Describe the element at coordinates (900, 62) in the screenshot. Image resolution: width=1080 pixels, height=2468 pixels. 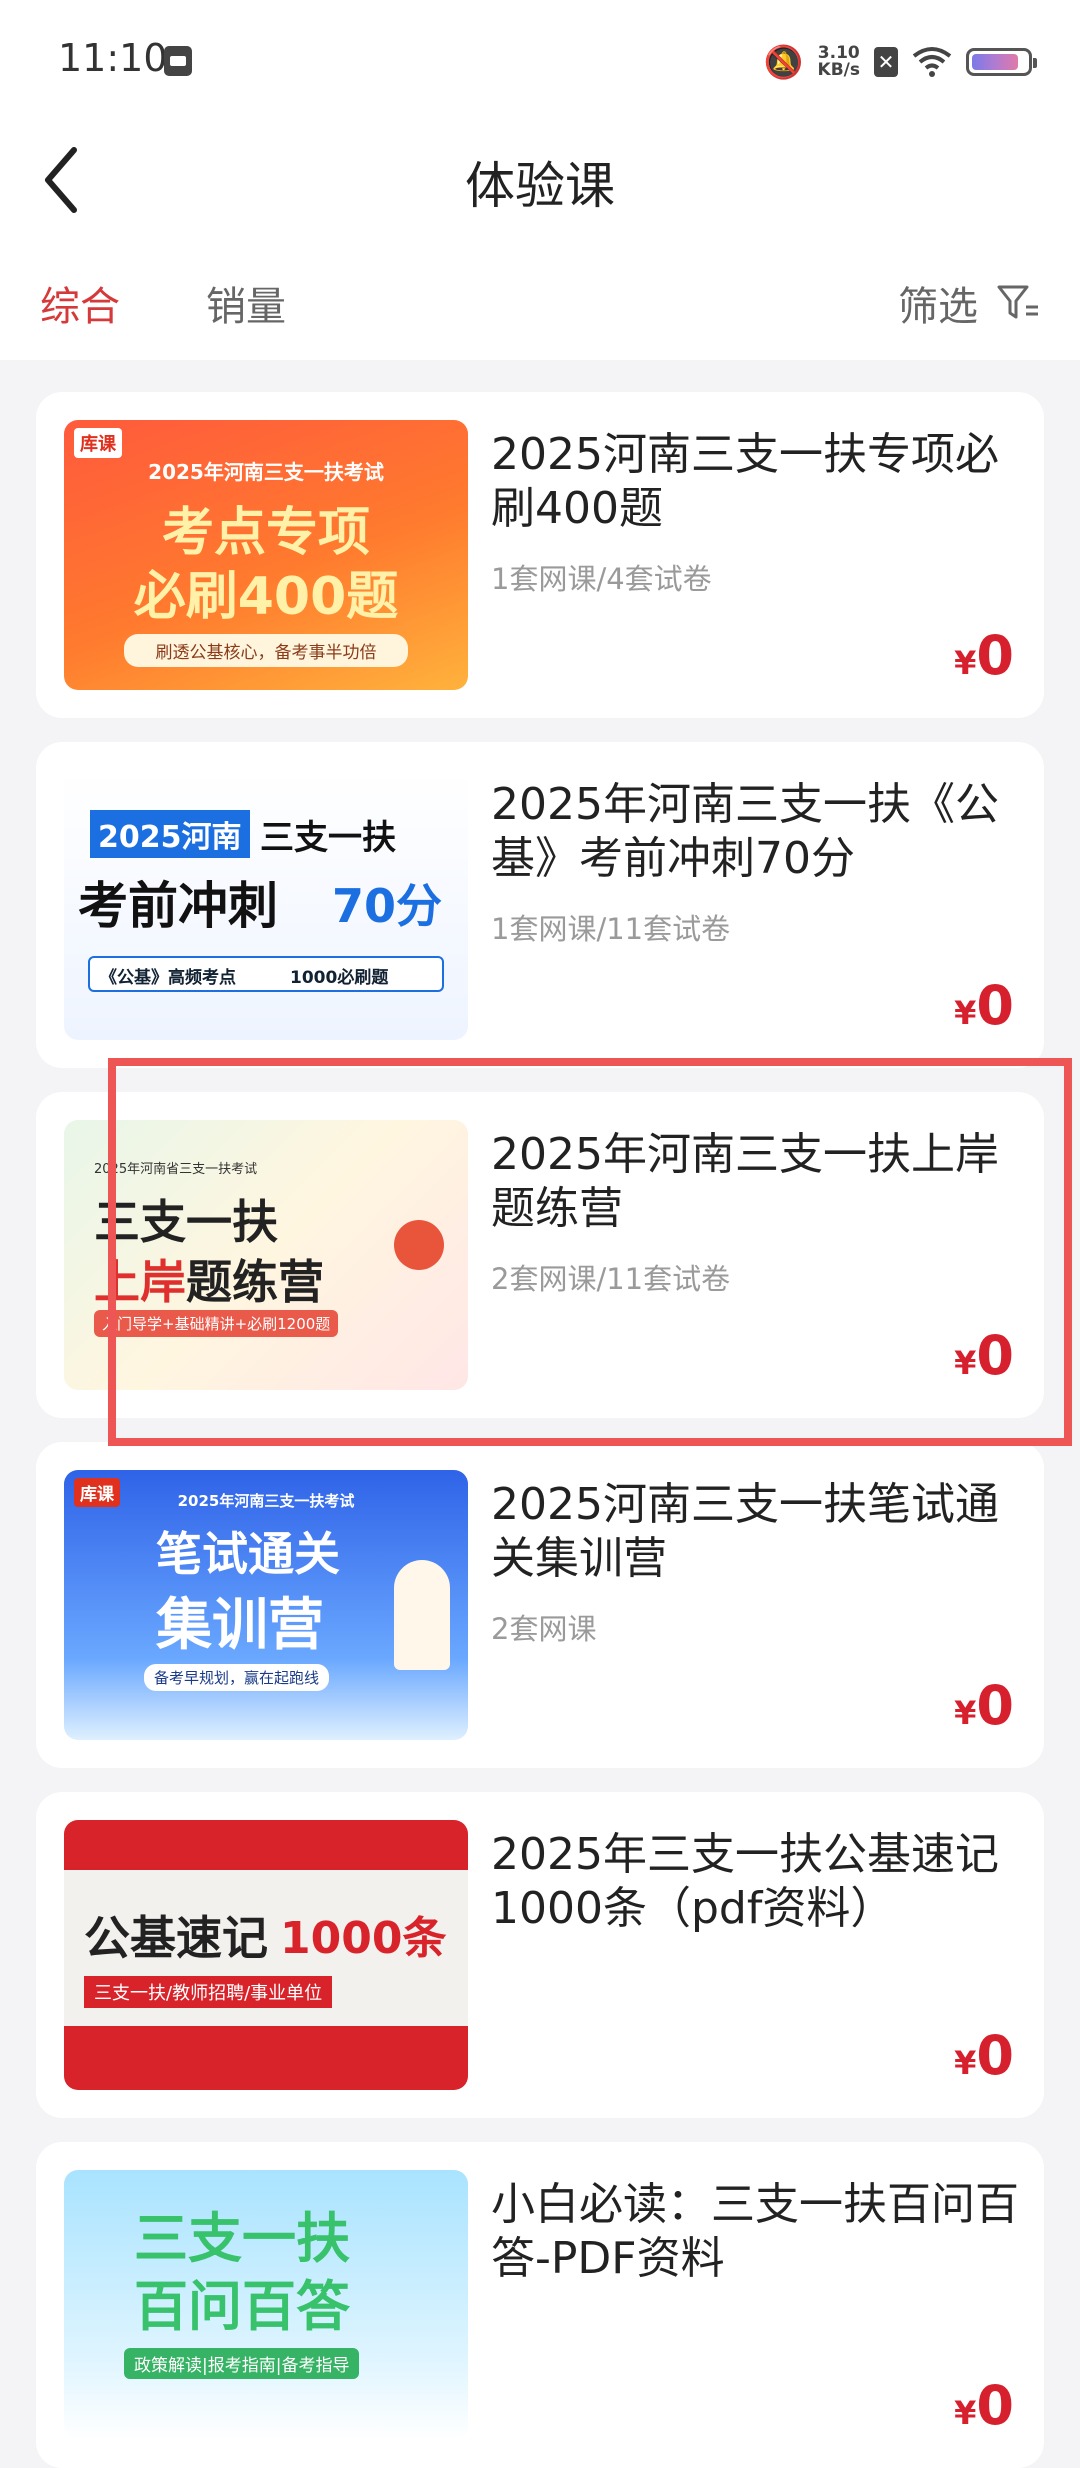
I see `status-icons: 🔕 3.10 KB/s ✕` at that location.